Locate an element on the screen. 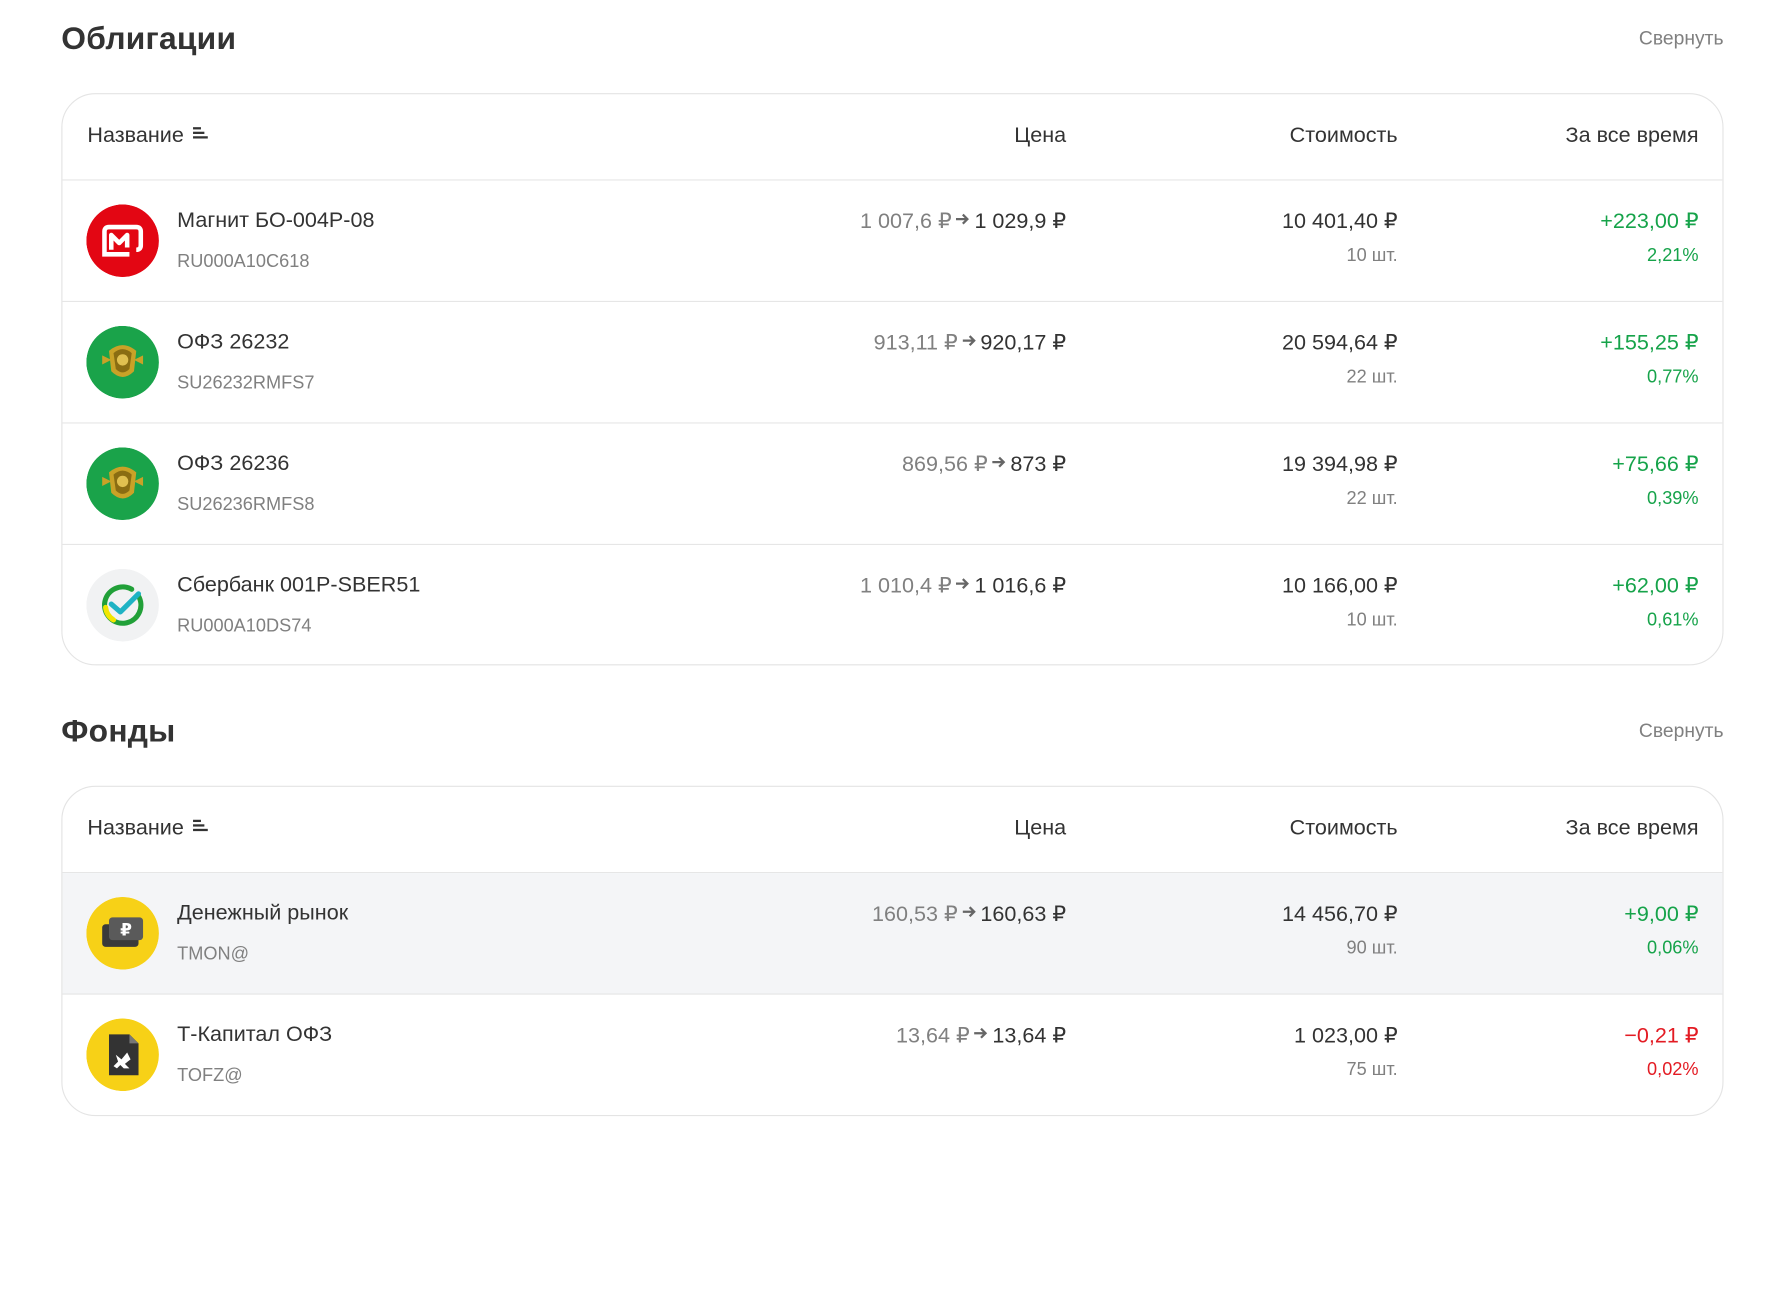 This screenshot has width=1774, height=1291. price-old: 13,64 ₽ is located at coordinates (933, 1036).